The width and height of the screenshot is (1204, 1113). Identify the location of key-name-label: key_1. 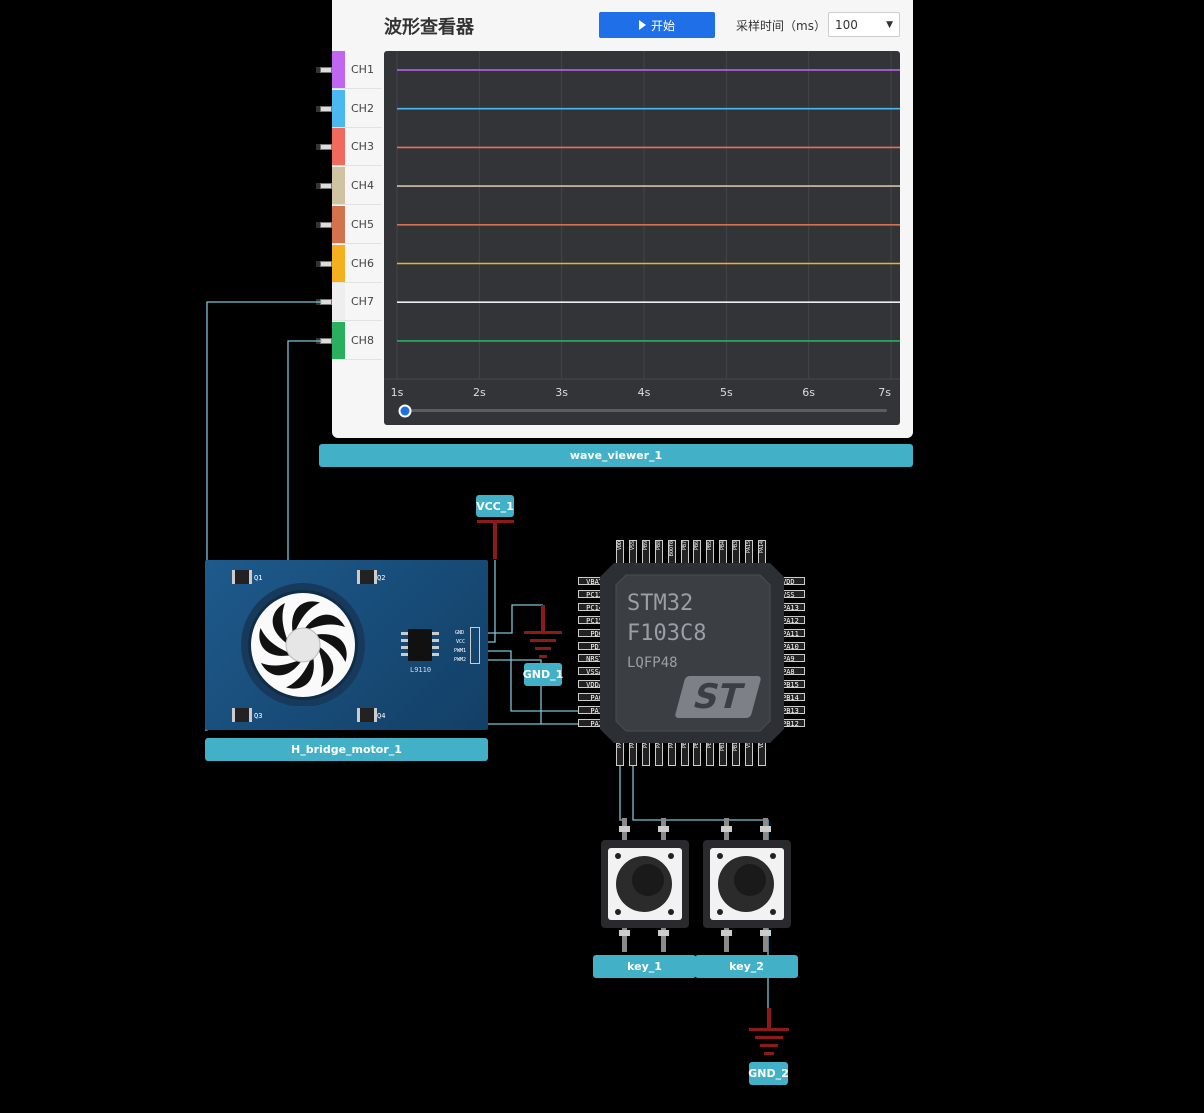
(644, 966).